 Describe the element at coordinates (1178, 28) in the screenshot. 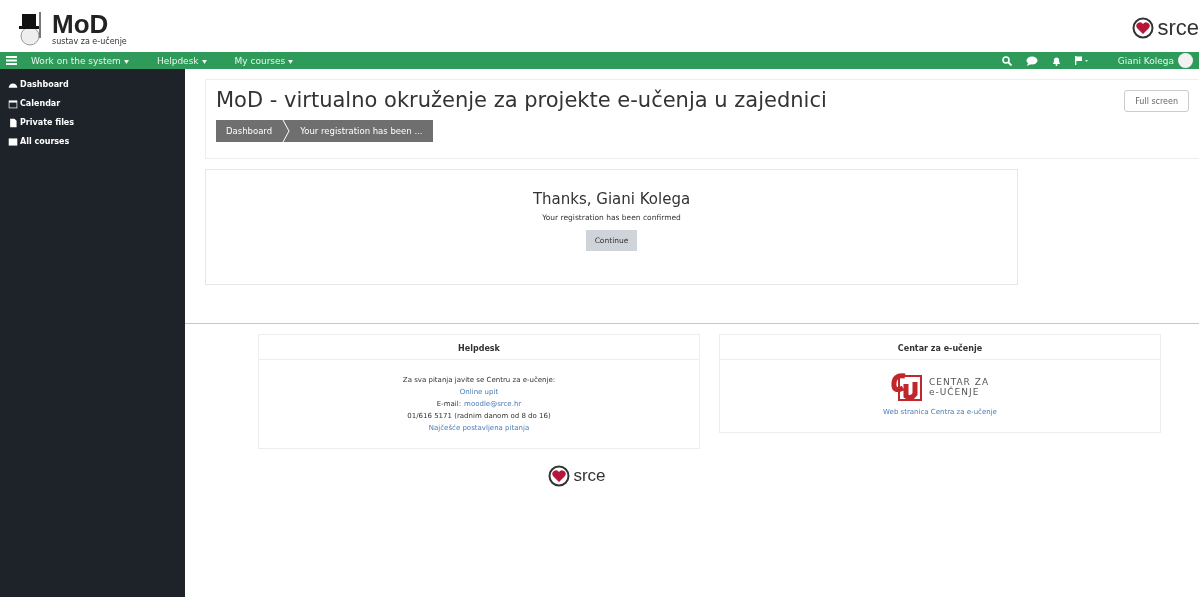

I see `partner-logo-text: srce` at that location.